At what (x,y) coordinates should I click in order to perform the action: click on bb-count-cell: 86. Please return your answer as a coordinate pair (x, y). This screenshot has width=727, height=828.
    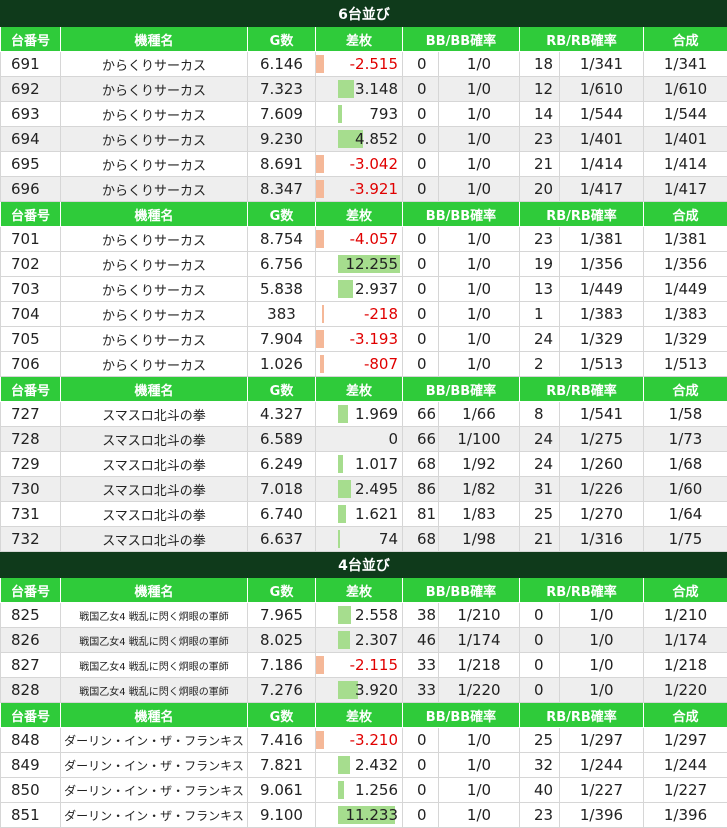
    Looking at the image, I should click on (421, 489).